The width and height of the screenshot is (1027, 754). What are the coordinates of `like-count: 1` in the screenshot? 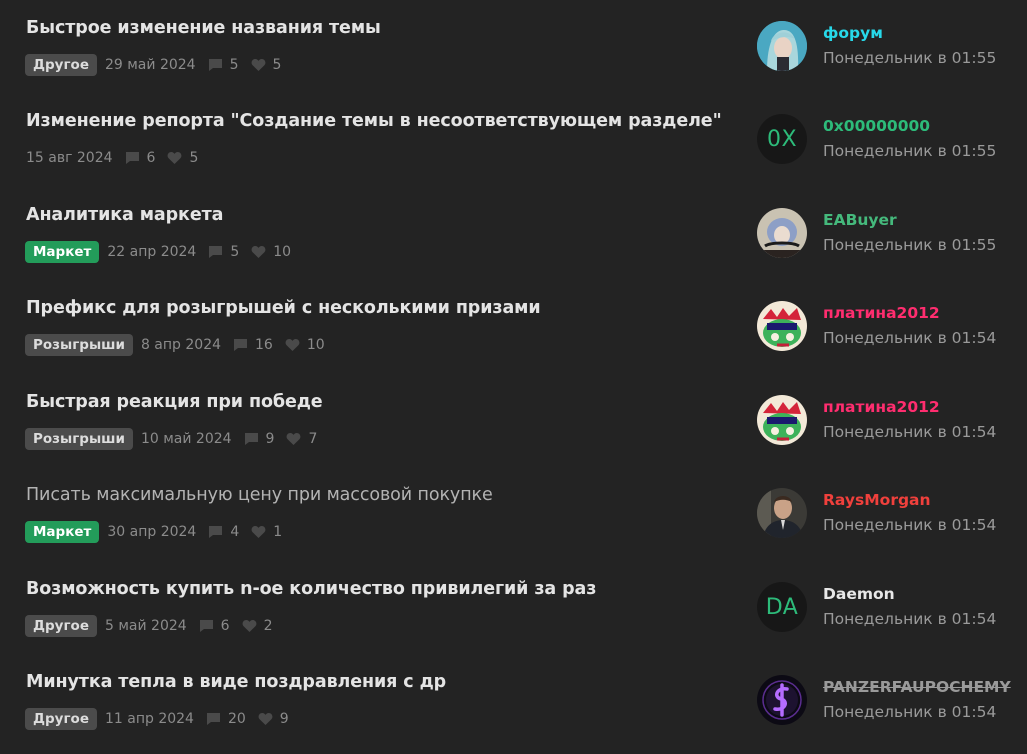 It's located at (278, 532).